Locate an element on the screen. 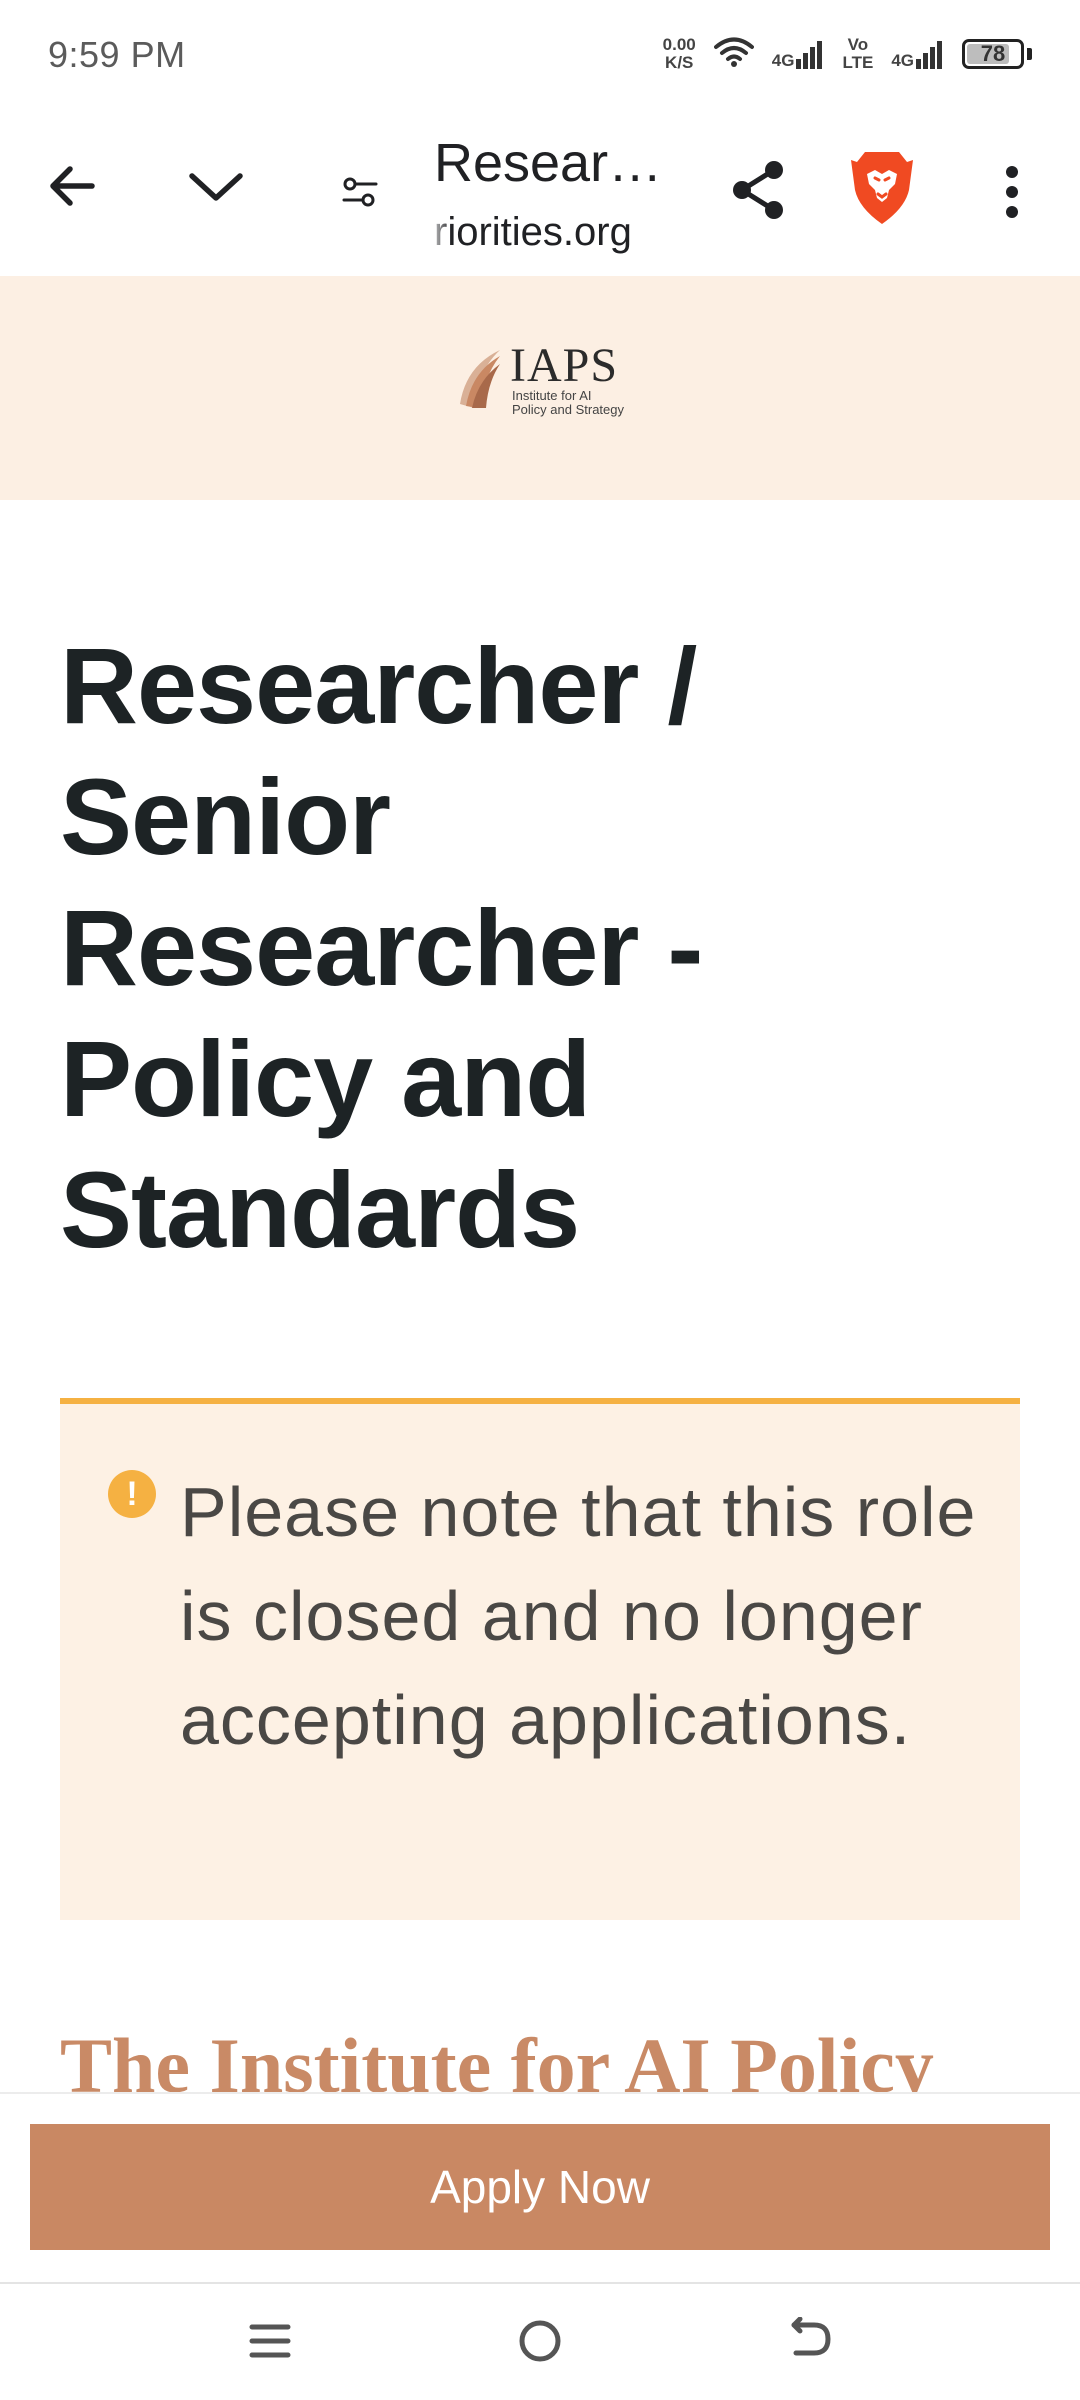 The height and width of the screenshot is (2400, 1080). apply-bar: Apply Now is located at coordinates (540, 2187).